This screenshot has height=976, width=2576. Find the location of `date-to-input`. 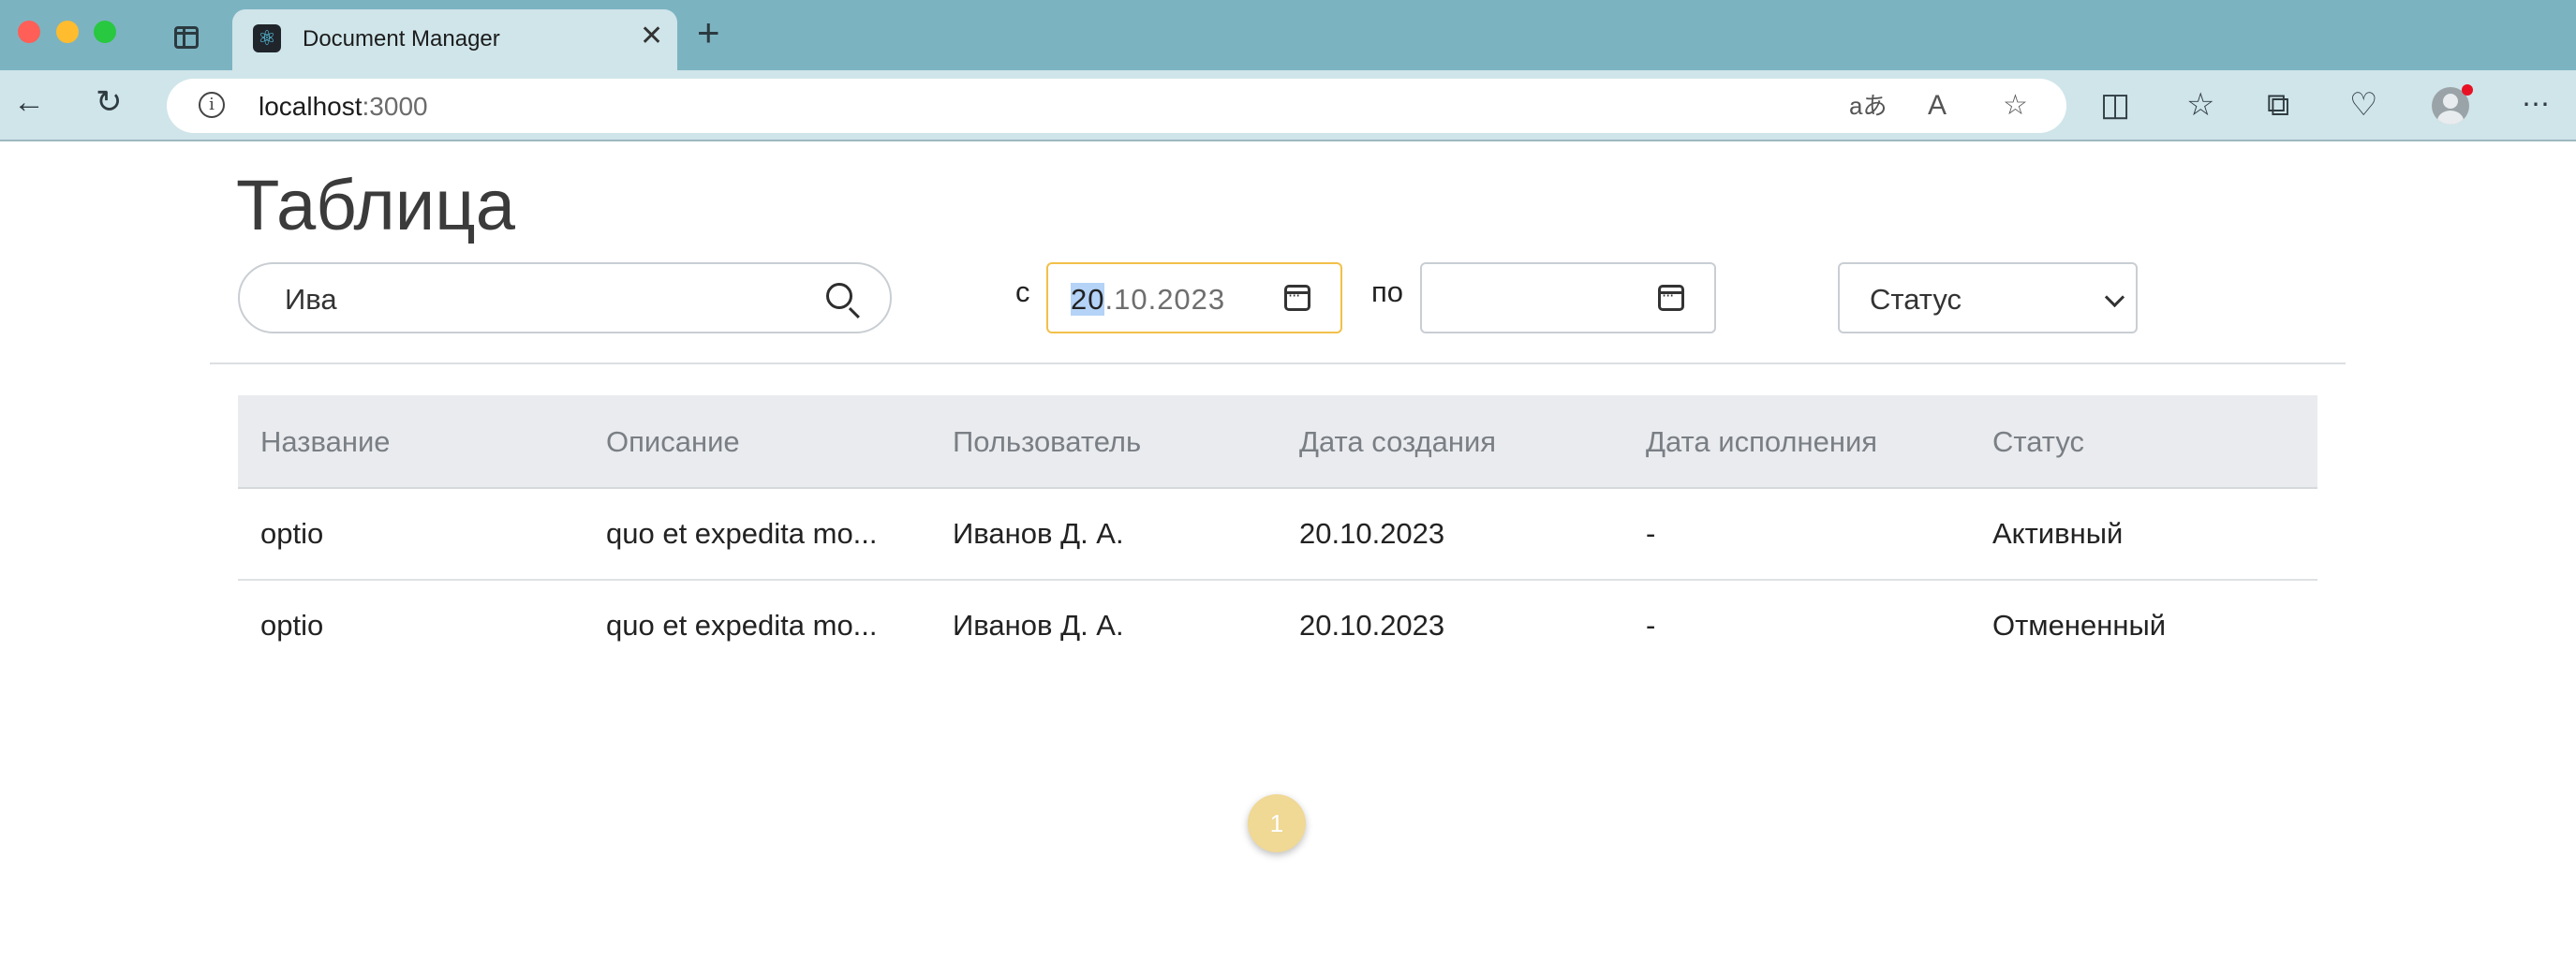

date-to-input is located at coordinates (1568, 298).